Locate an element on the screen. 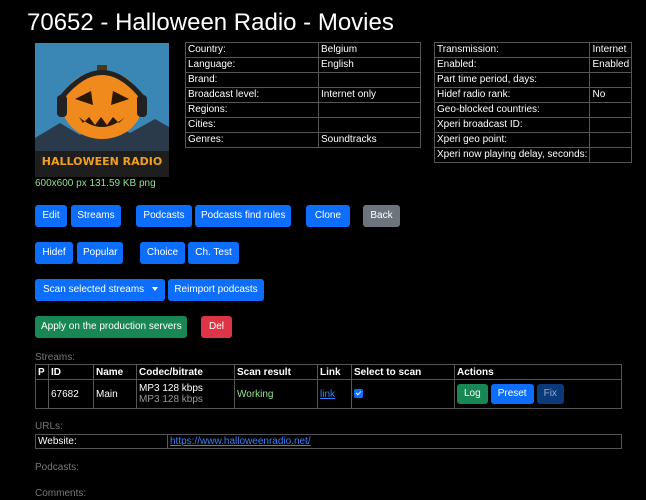  clone-button: Clone is located at coordinates (328, 216).